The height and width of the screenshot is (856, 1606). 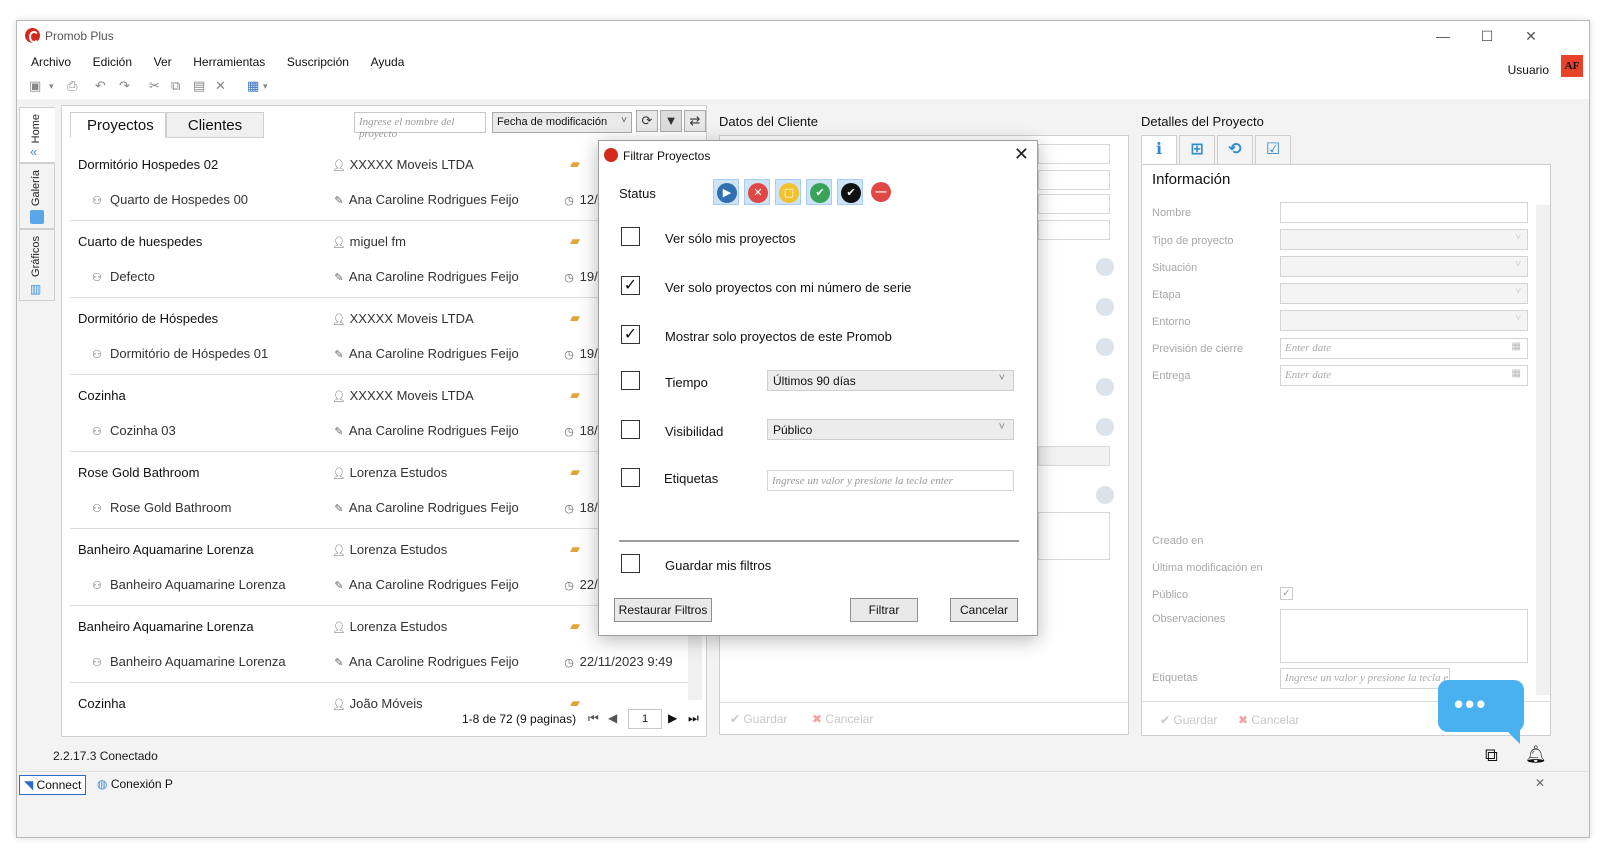 What do you see at coordinates (819, 192) in the screenshot?
I see `status-approved-button: ✔` at bounding box center [819, 192].